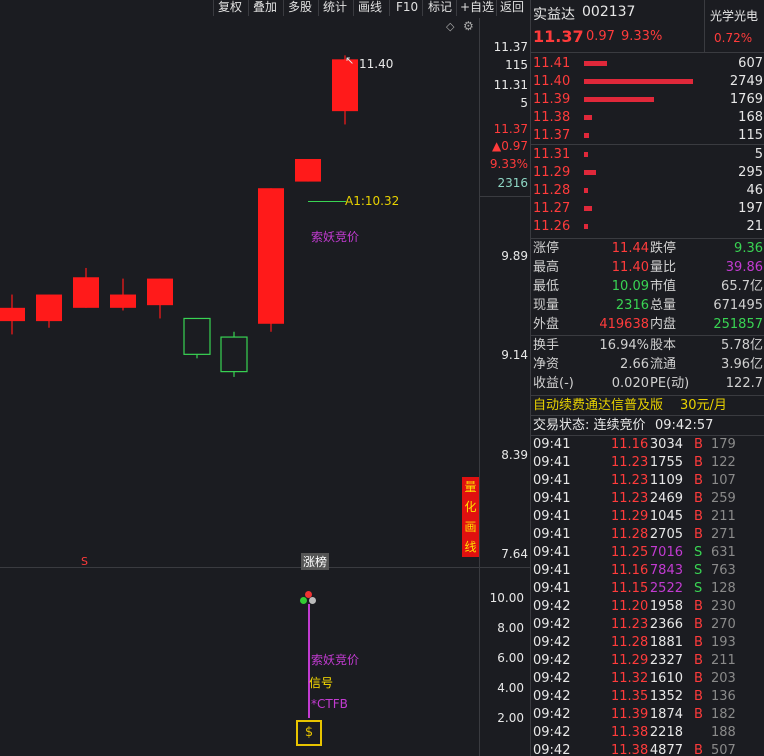 The width and height of the screenshot is (764, 756). I want to click on toolbar-tongji-button: 统计, so click(335, 8).